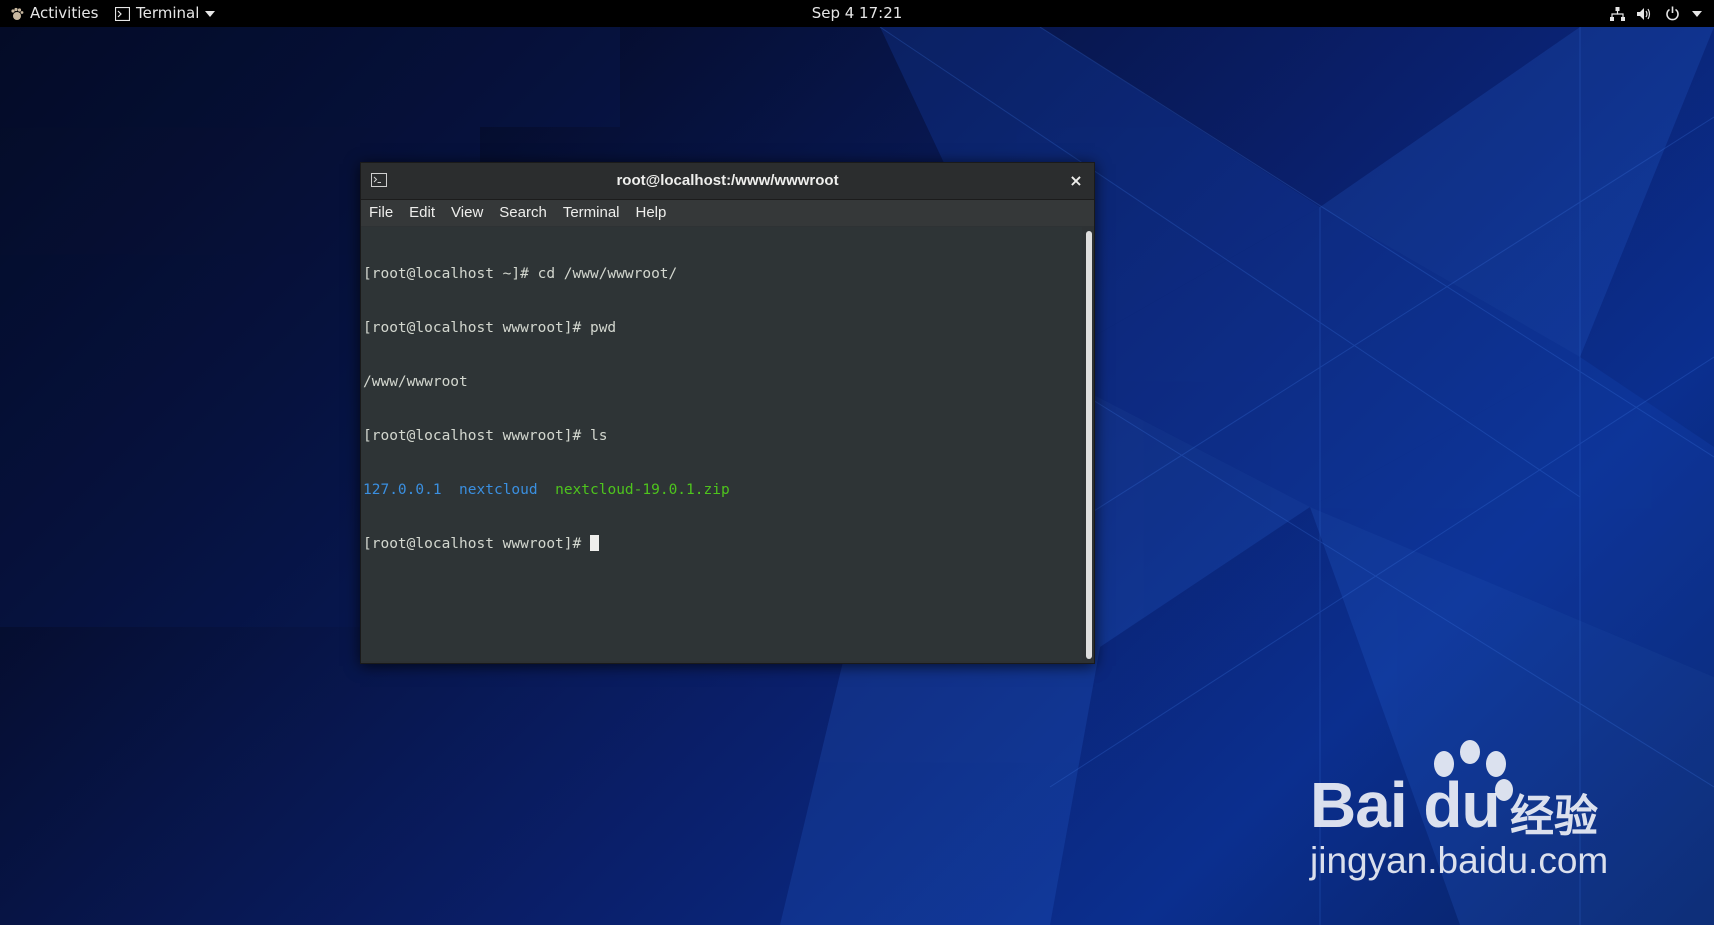 This screenshot has height=925, width=1714. I want to click on gnome-foot-icon, so click(17, 13).